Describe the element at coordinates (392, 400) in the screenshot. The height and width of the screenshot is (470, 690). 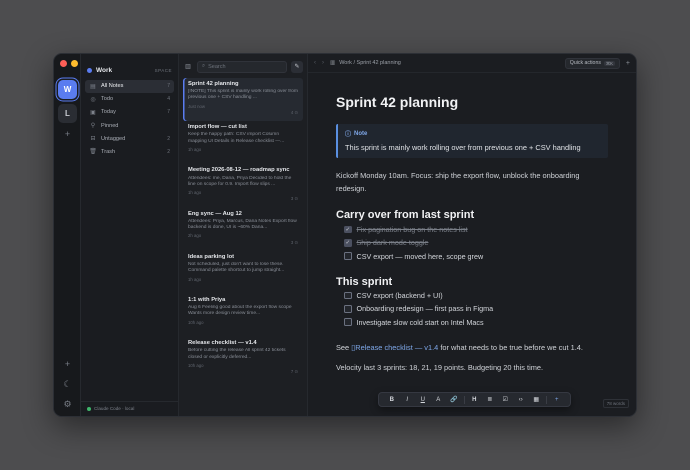
I see `bold-button: B` at that location.